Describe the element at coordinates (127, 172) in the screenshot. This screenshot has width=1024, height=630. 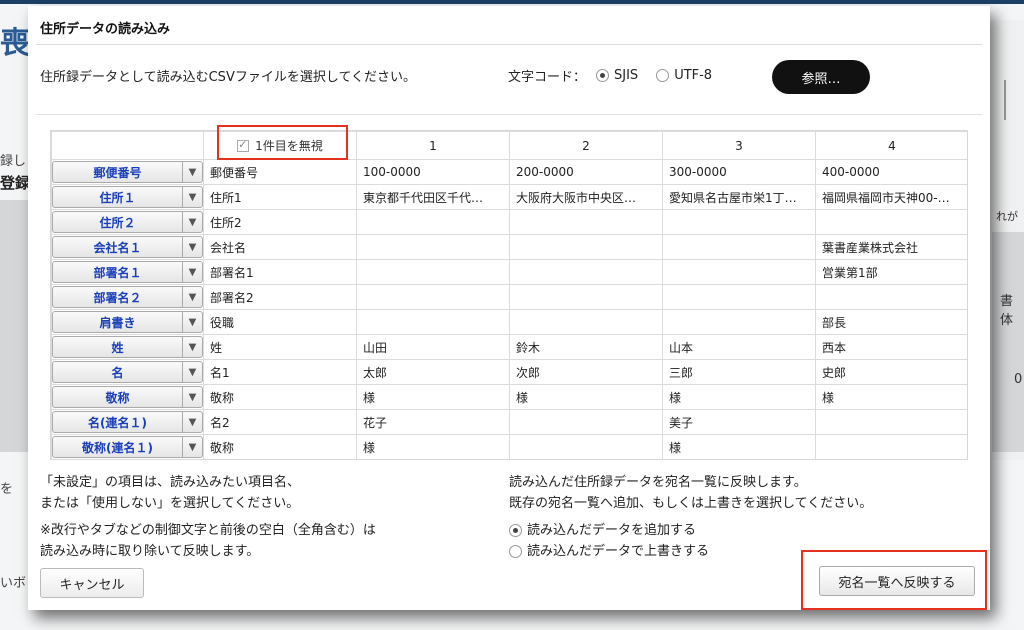
I see `field-select: 郵便番号 ▼` at that location.